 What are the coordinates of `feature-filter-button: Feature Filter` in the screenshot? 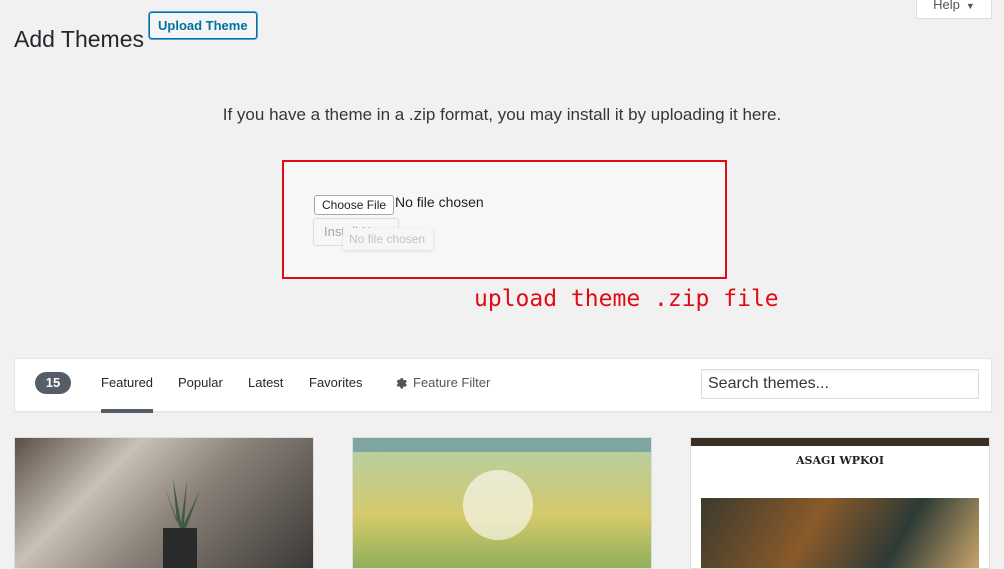 It's located at (441, 382).